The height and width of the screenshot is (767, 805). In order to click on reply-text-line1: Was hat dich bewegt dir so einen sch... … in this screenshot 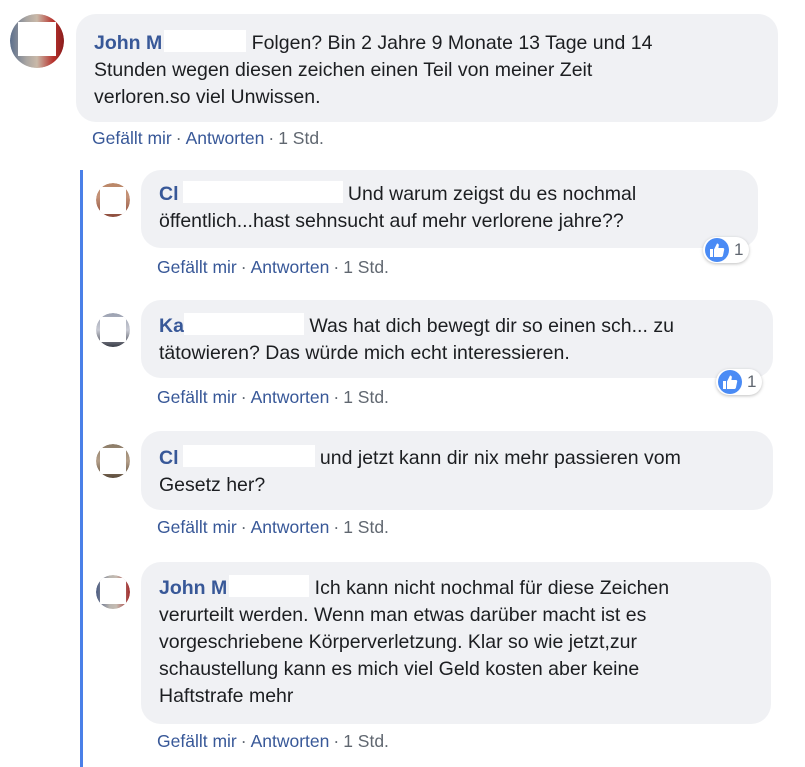, I will do `click(491, 326)`.